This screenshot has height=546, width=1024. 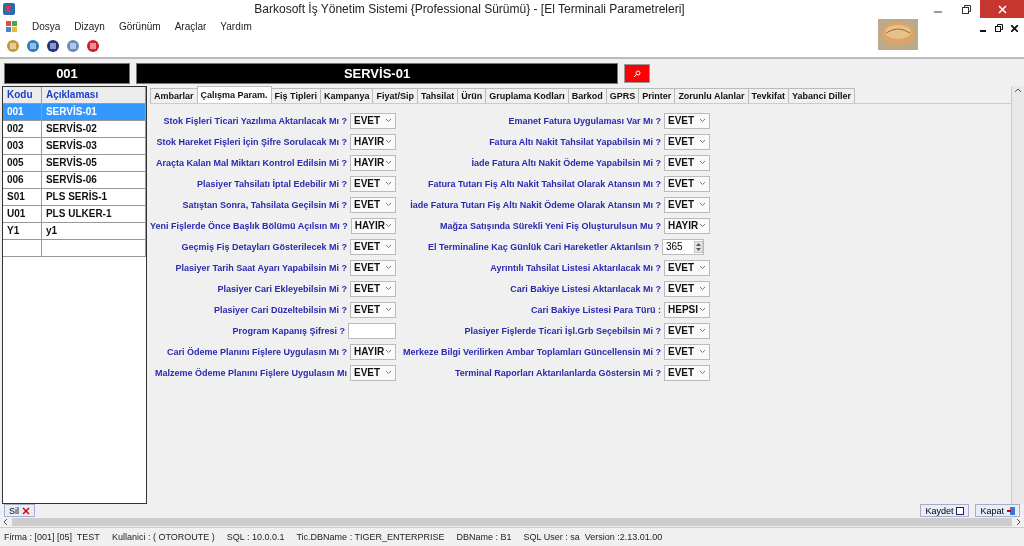 What do you see at coordinates (93, 129) in the screenshot?
I see `table-cell: SERVİS-02` at bounding box center [93, 129].